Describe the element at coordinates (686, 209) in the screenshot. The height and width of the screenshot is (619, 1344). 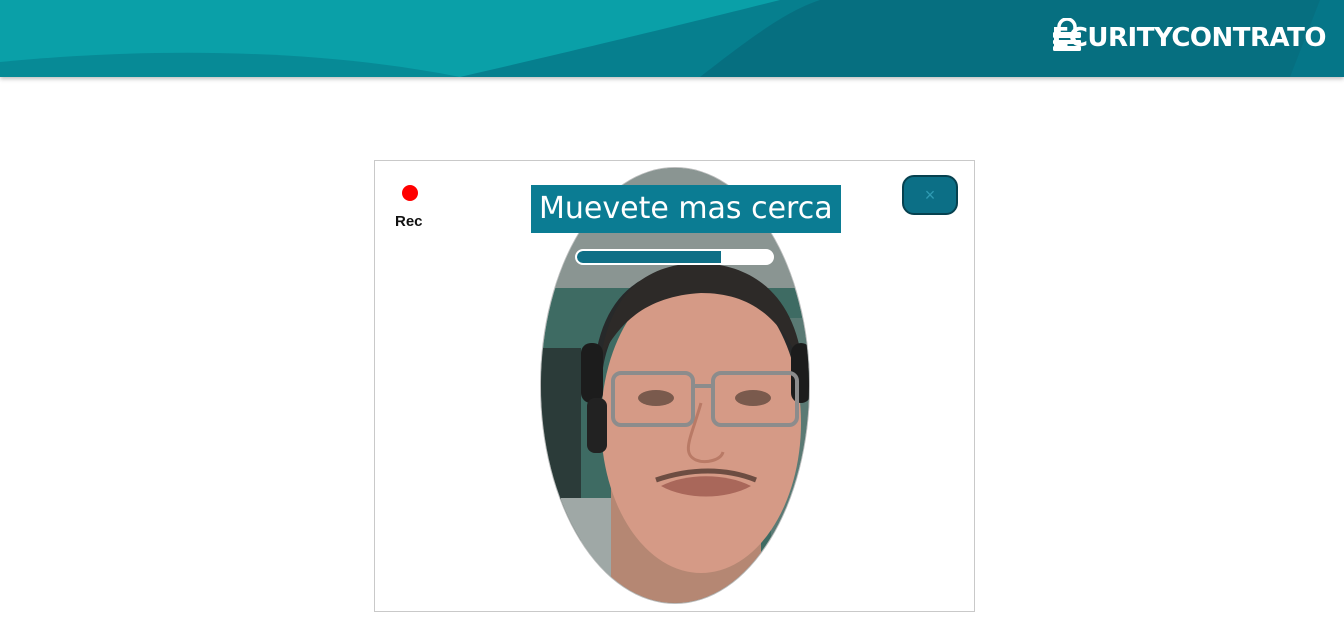
I see `instruction-message: Muevete mas cerca` at that location.